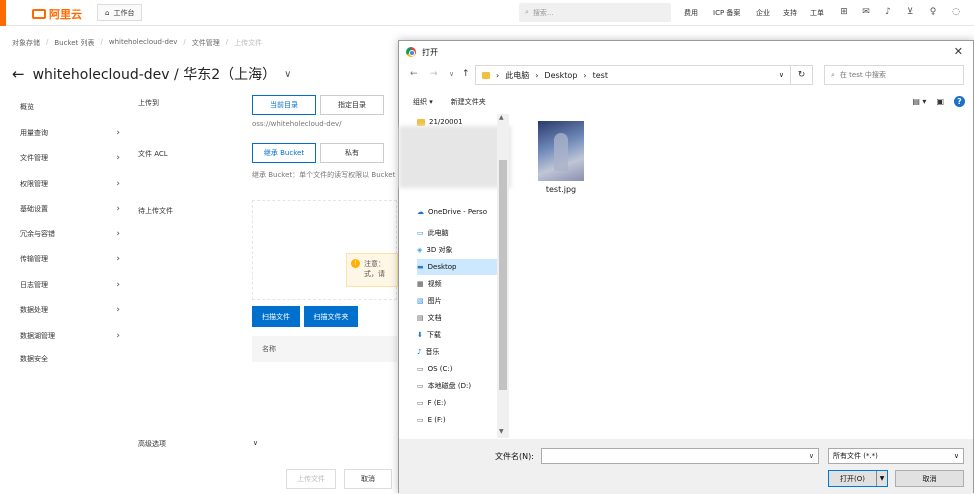 Image resolution: width=974 pixels, height=494 pixels. What do you see at coordinates (560, 75) in the screenshot?
I see `path-desktop: Desktop` at bounding box center [560, 75].